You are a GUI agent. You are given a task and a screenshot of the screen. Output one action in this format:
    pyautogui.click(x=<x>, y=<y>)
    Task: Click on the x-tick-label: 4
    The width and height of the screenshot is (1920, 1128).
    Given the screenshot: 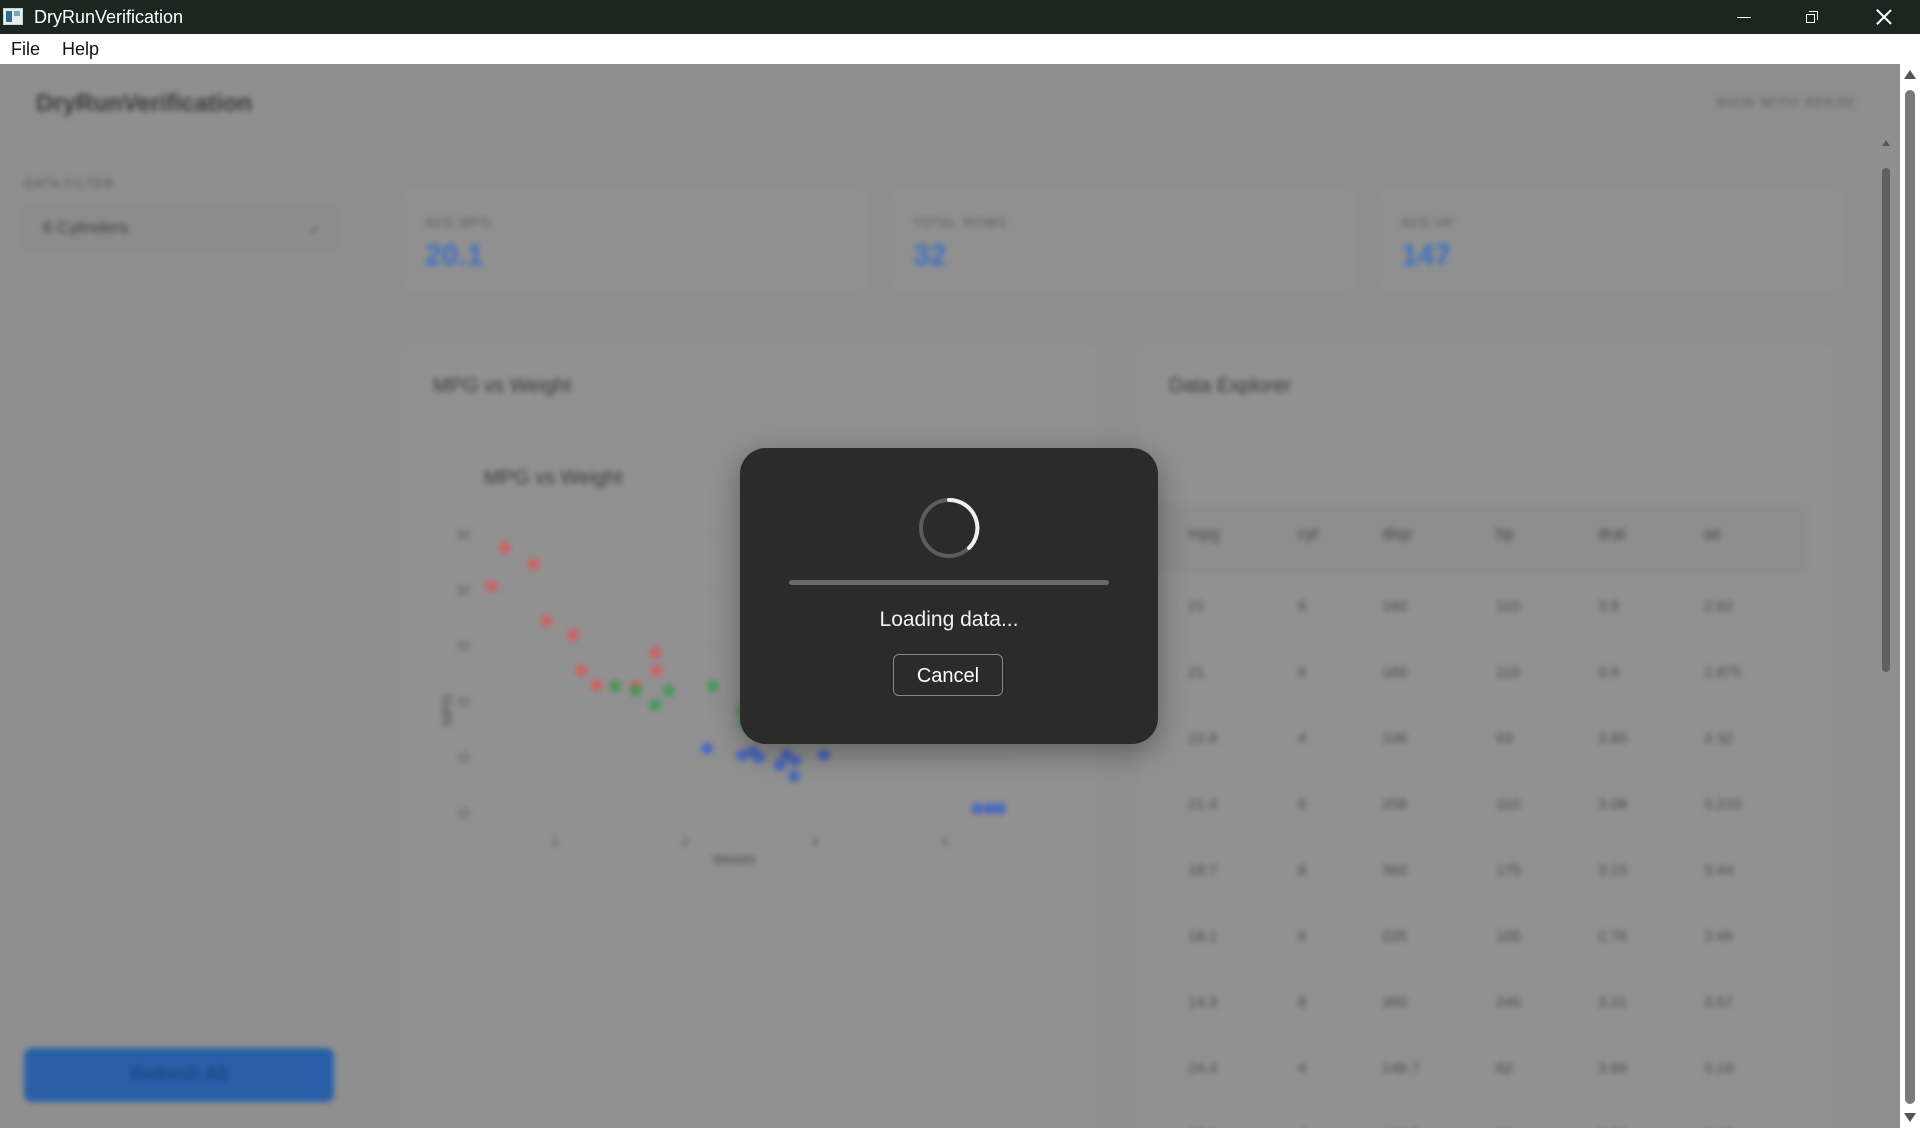 What is the action you would take?
    pyautogui.click(x=815, y=842)
    